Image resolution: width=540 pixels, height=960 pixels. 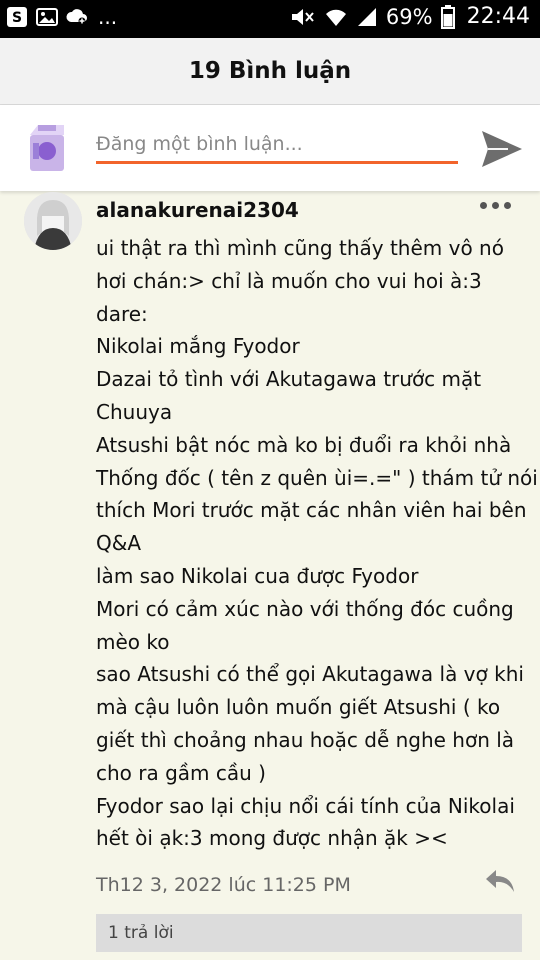 What do you see at coordinates (53, 221) in the screenshot?
I see `commenter-avatar` at bounding box center [53, 221].